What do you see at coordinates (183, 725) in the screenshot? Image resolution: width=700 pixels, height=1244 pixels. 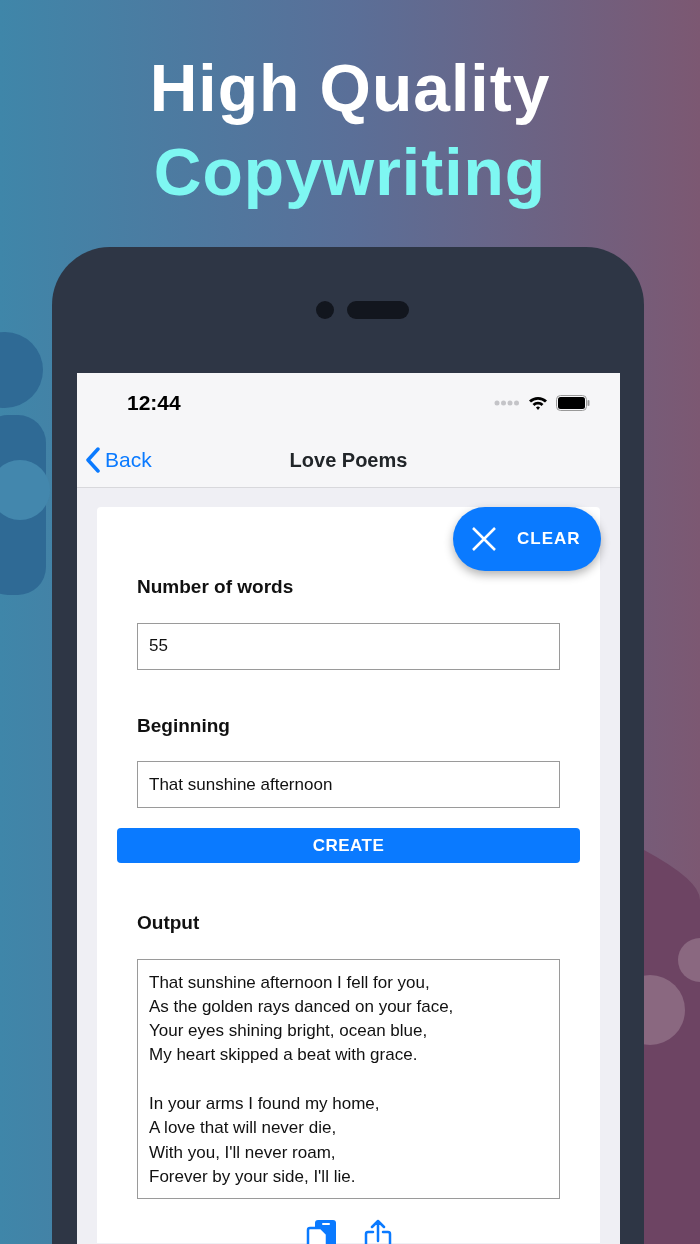 I see `field-label: Beginning` at bounding box center [183, 725].